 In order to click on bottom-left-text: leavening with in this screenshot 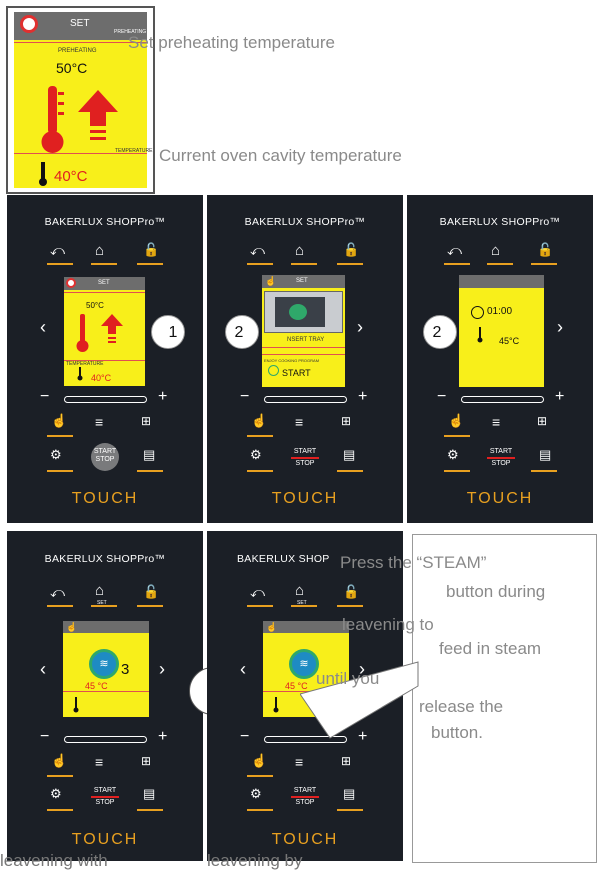, I will do `click(54, 860)`.